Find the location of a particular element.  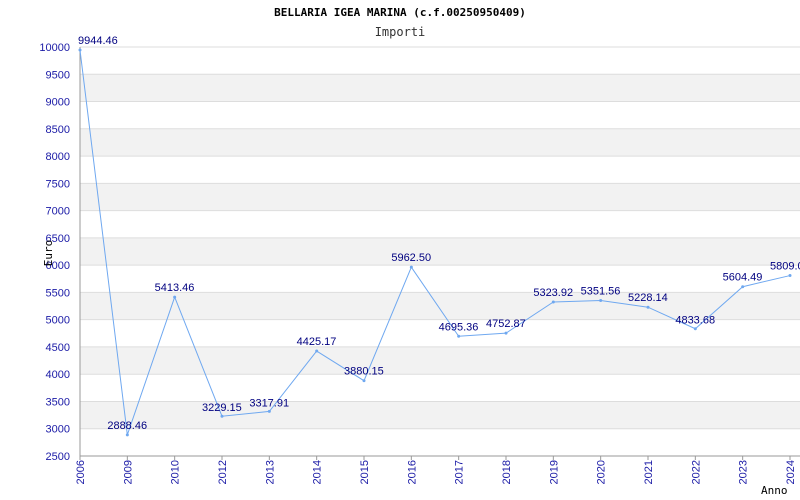

x-tick-label: 2009 is located at coordinates (128, 472).